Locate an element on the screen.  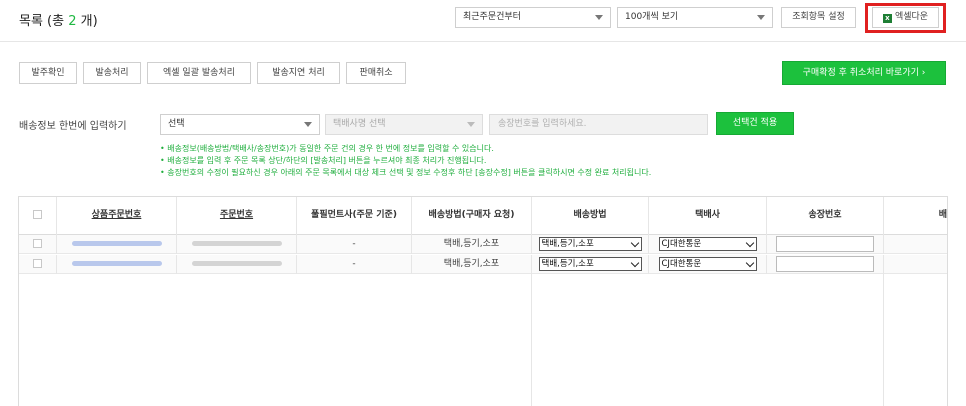
bulk-shipping-label: 배송정보 한번에 입력하기 is located at coordinates (73, 126).